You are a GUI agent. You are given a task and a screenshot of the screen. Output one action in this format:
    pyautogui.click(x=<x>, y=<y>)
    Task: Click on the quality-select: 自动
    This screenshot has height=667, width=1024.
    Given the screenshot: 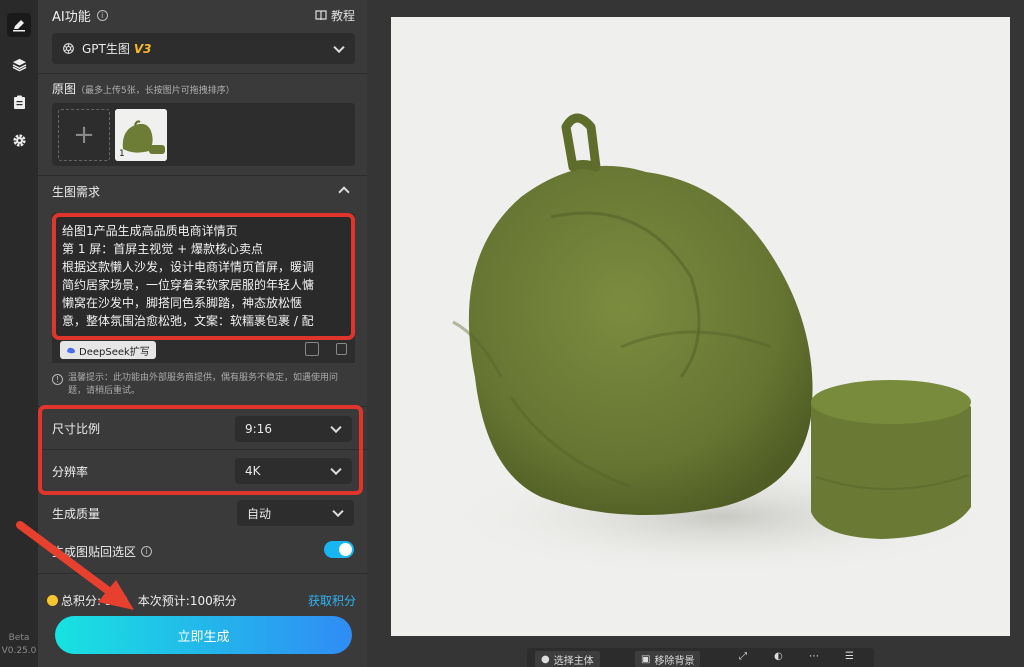 What is the action you would take?
    pyautogui.click(x=295, y=513)
    